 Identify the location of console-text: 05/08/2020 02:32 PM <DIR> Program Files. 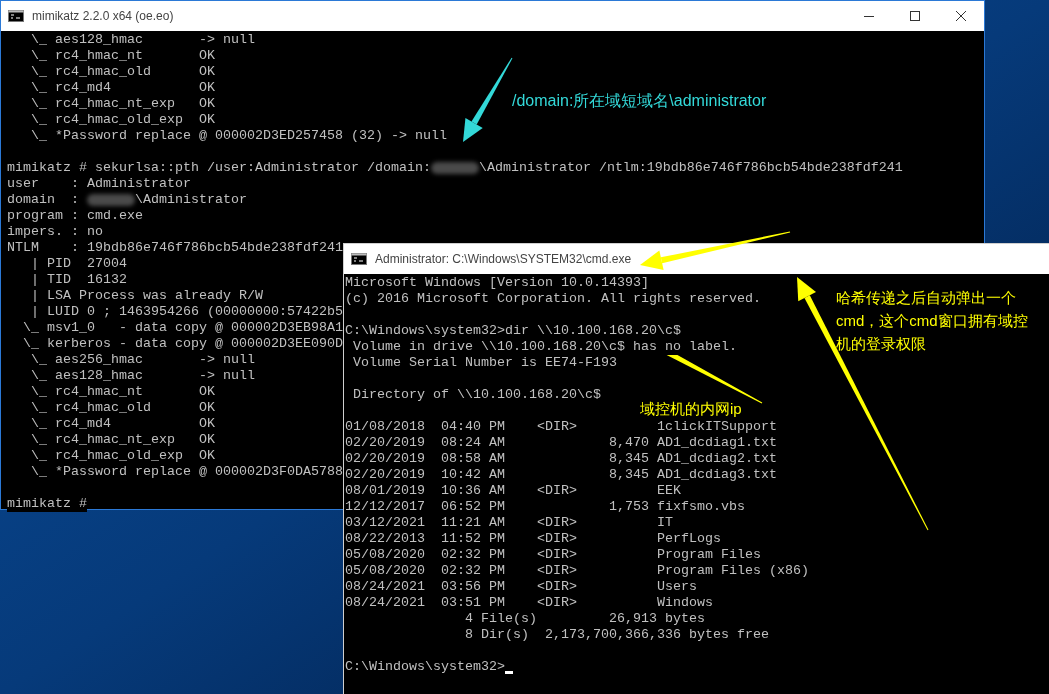
(553, 555).